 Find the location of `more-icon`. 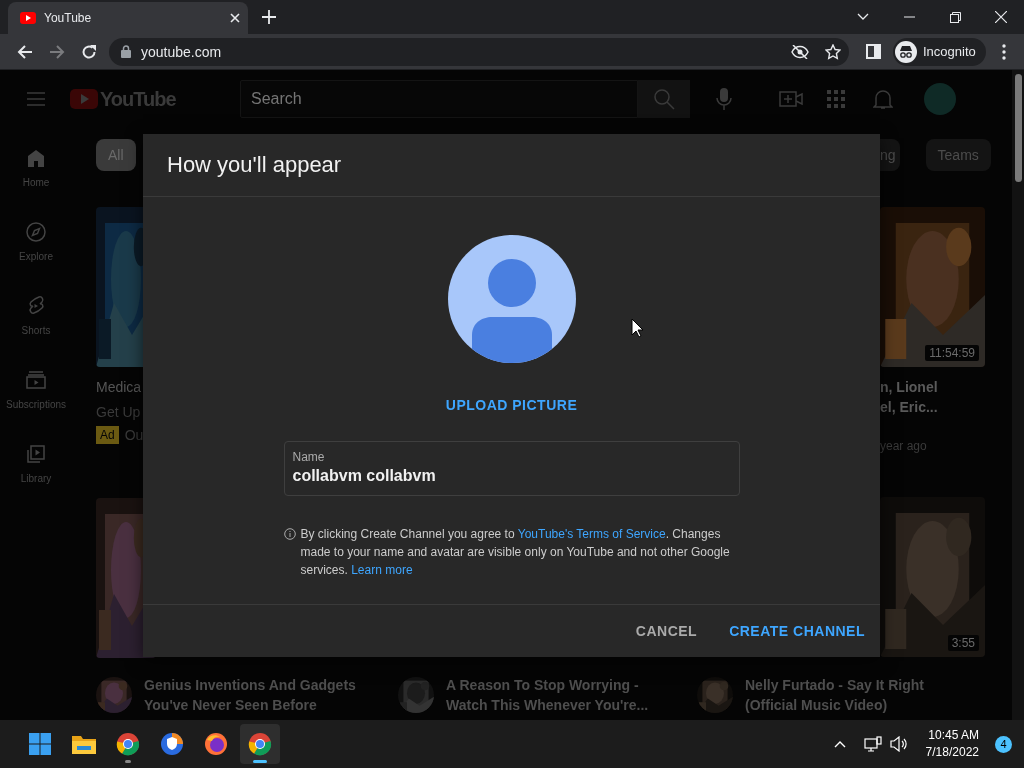

more-icon is located at coordinates (1003, 51).